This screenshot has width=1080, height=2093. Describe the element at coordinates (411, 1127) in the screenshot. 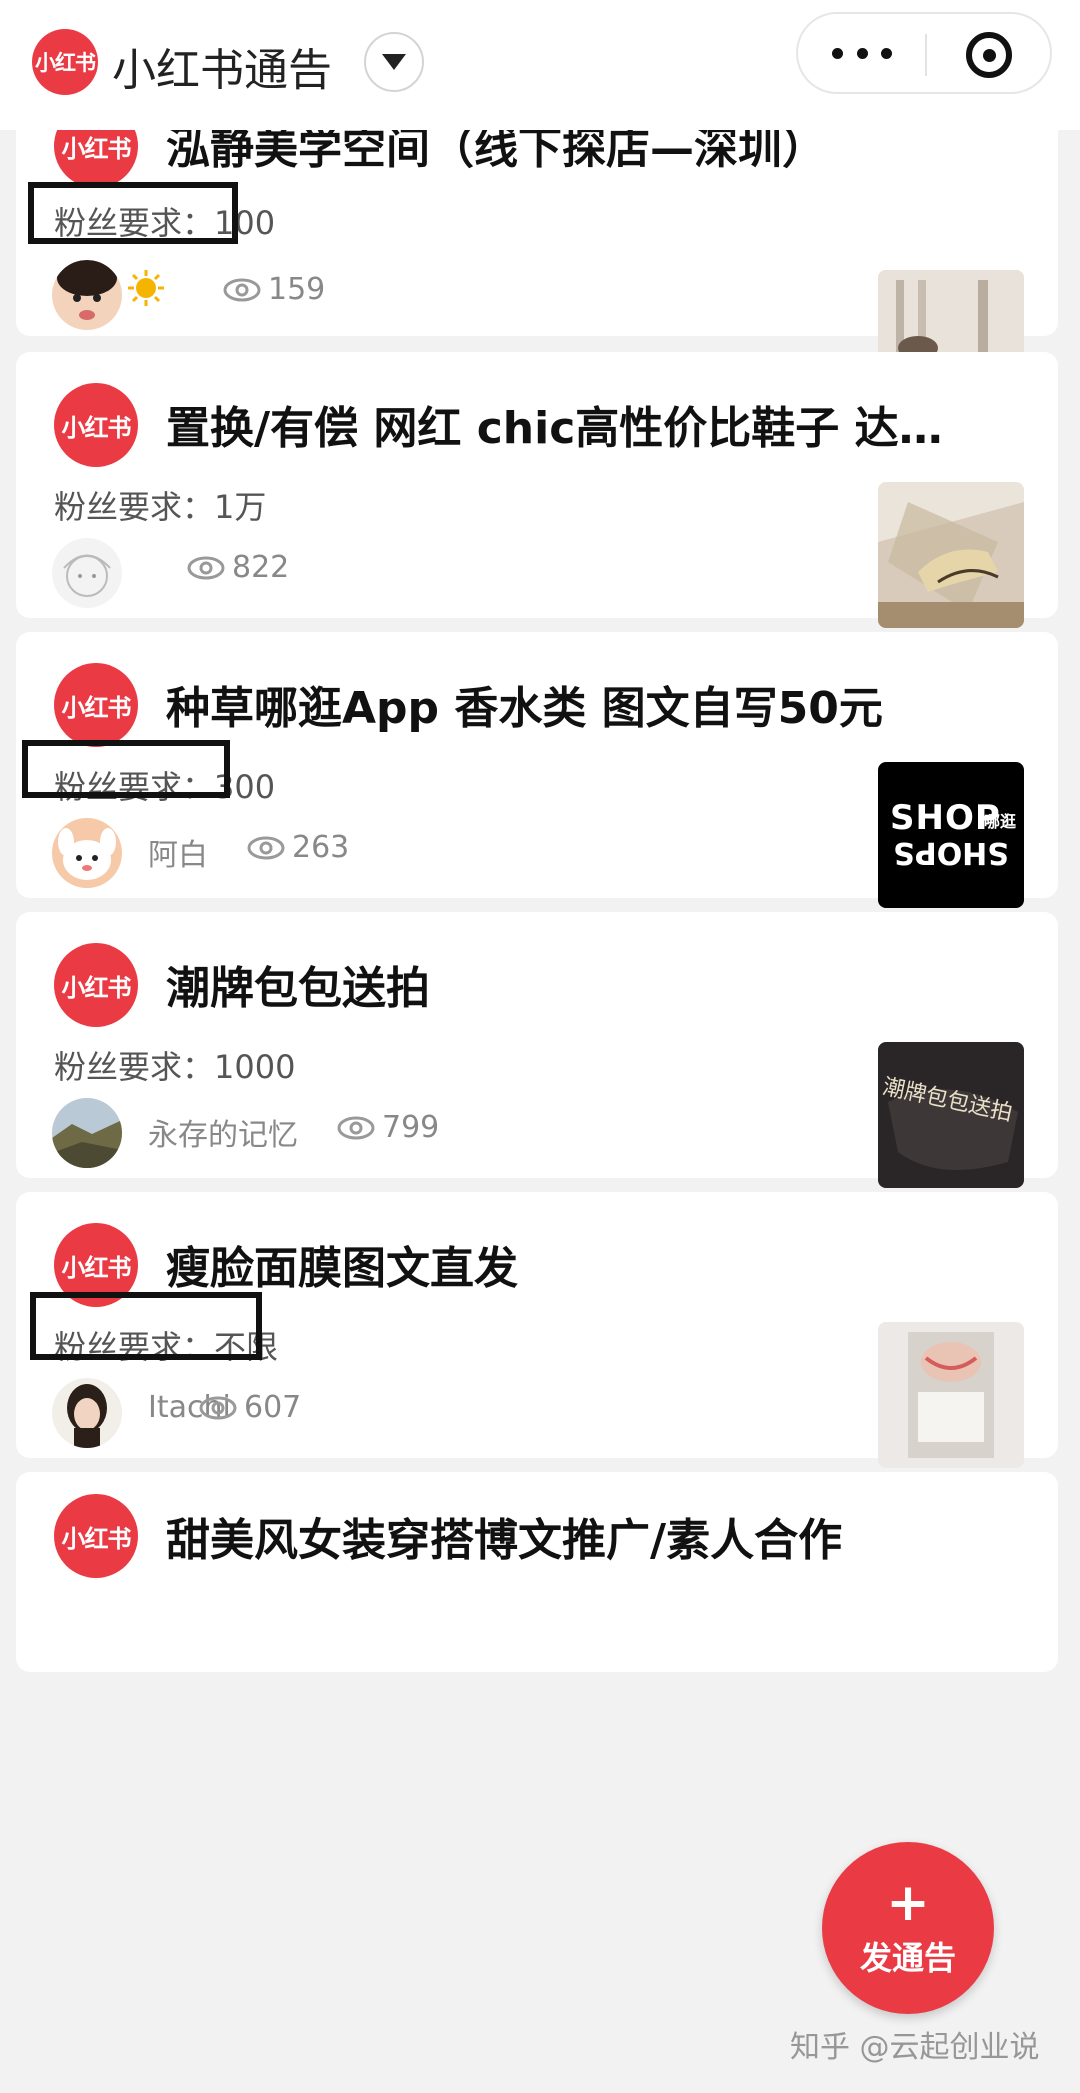

I see `view-count-value: 799` at that location.